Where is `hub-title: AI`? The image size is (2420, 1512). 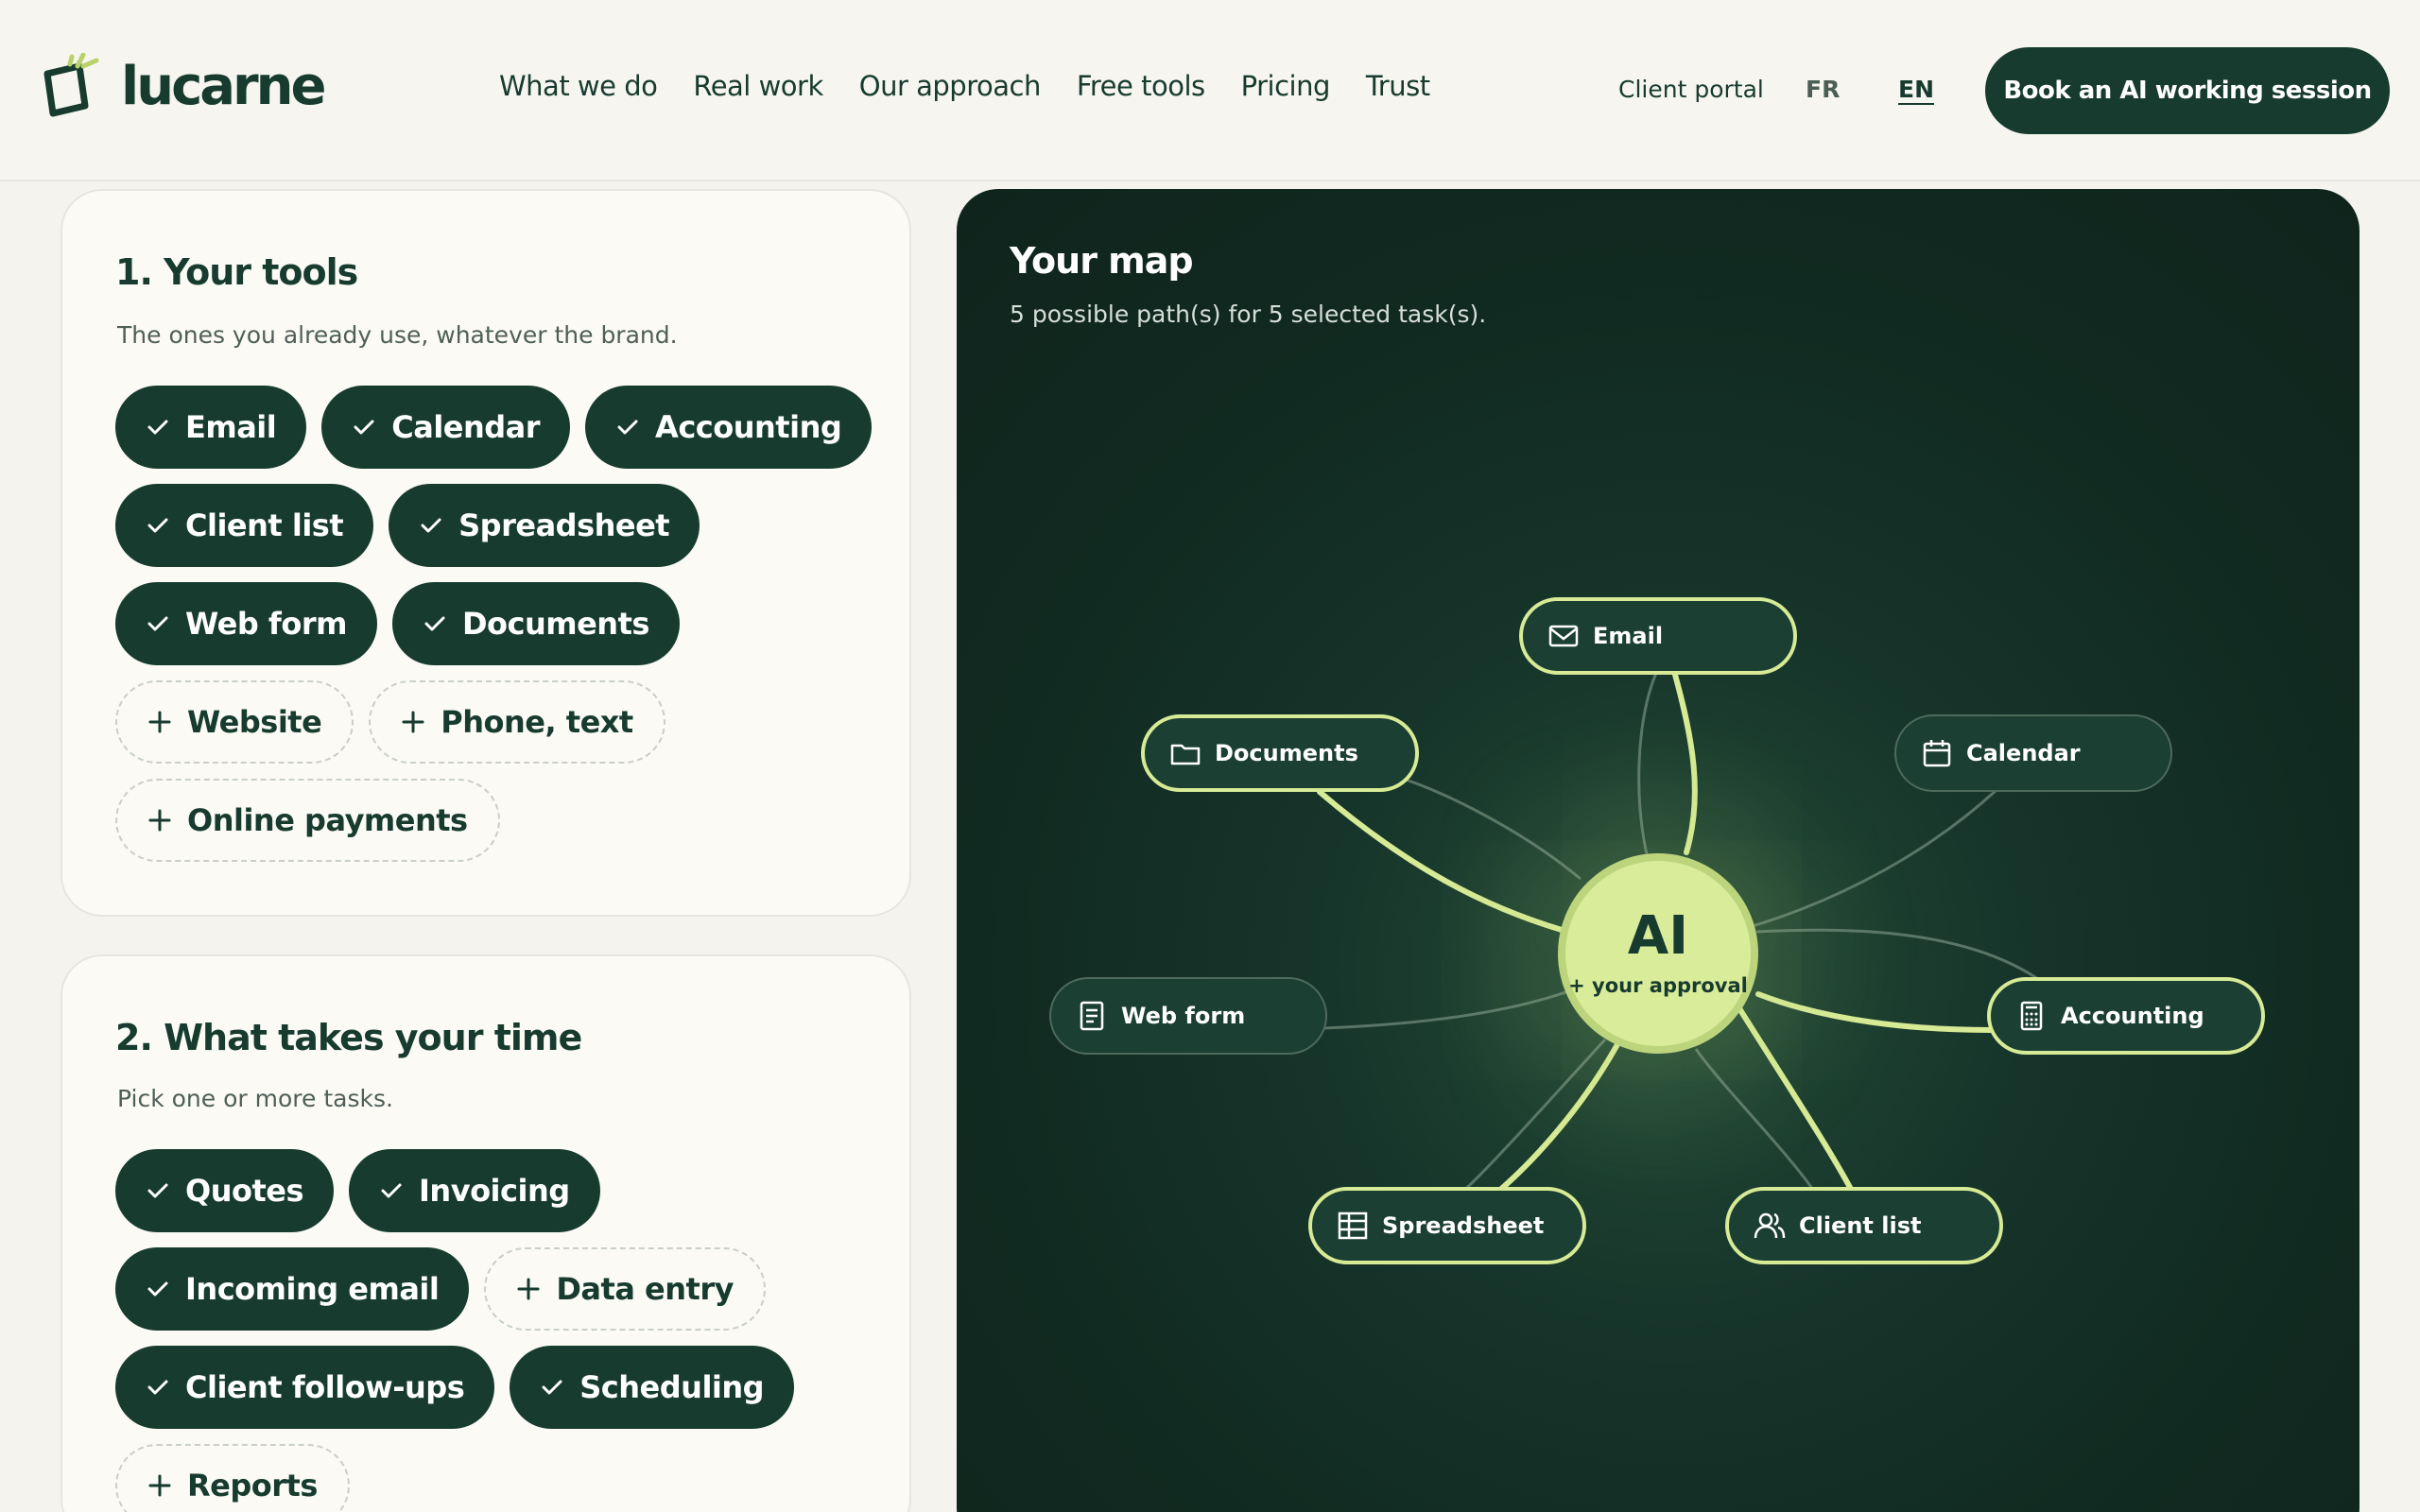
hub-title: AI is located at coordinates (1658, 936).